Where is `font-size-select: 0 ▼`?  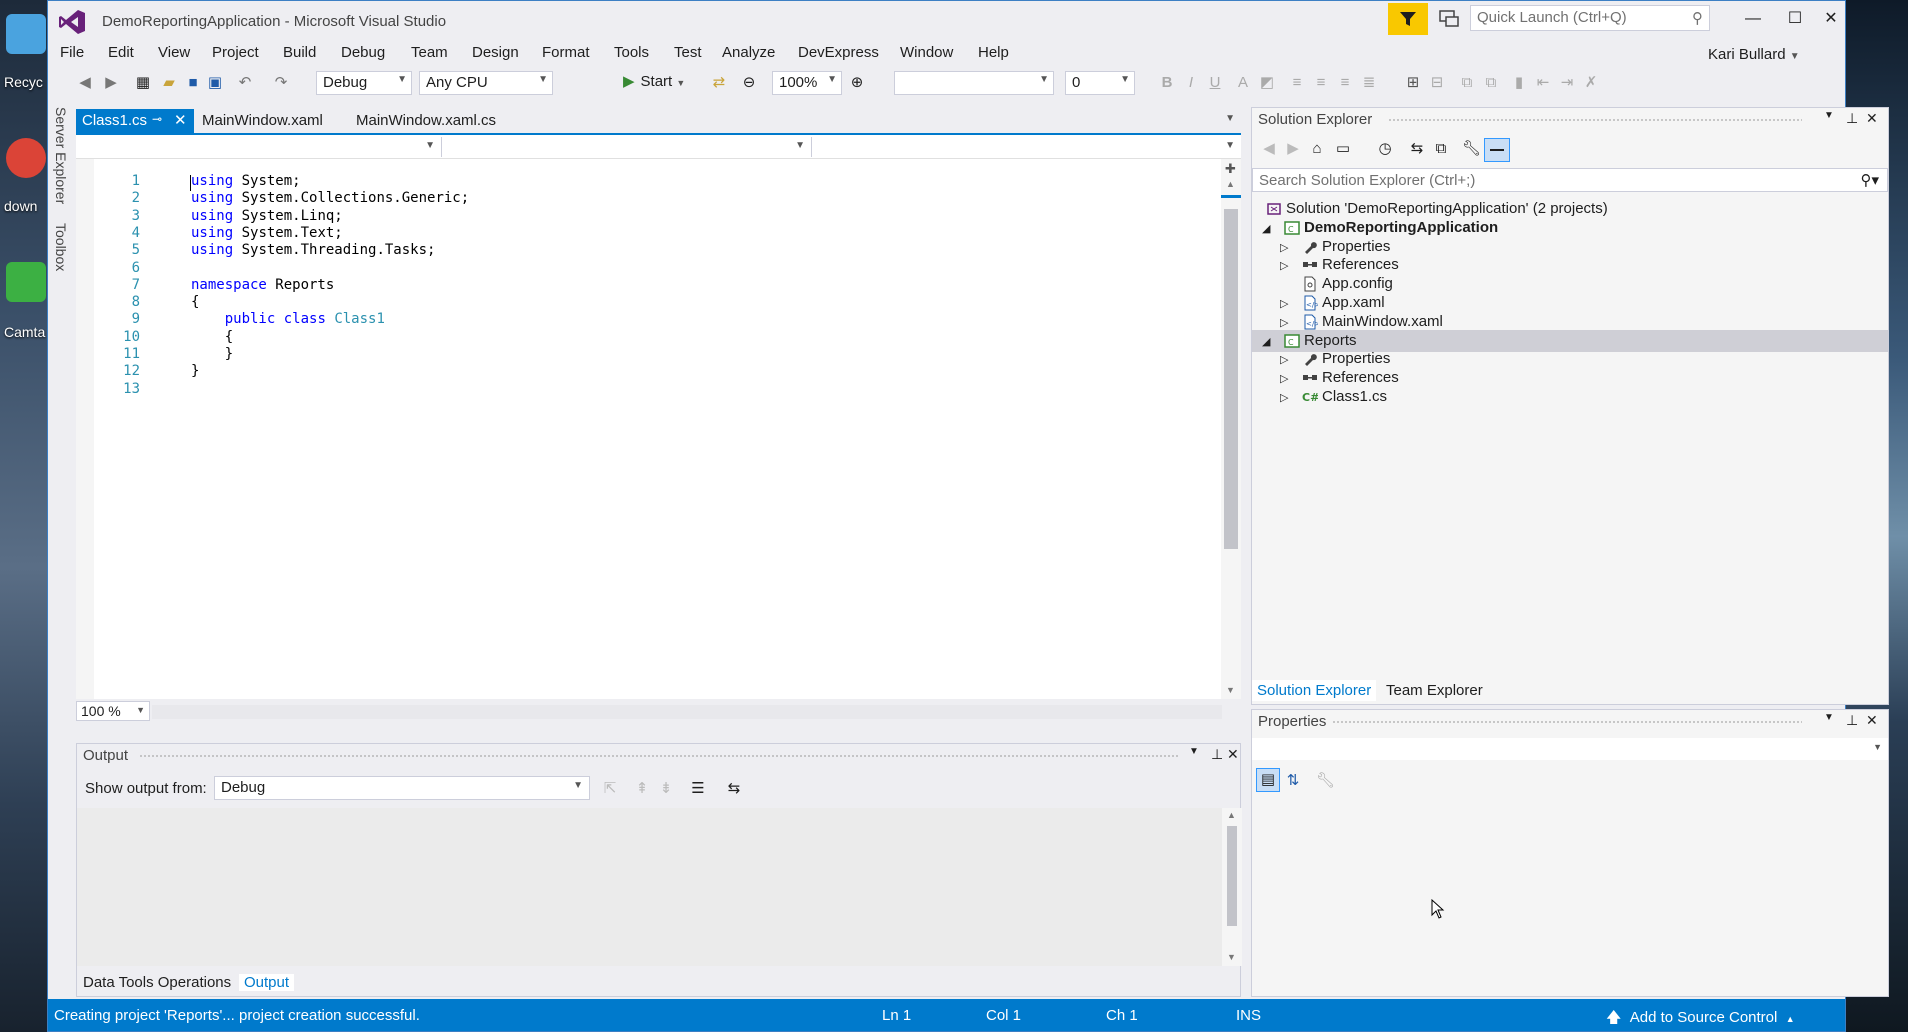 font-size-select: 0 ▼ is located at coordinates (1100, 83).